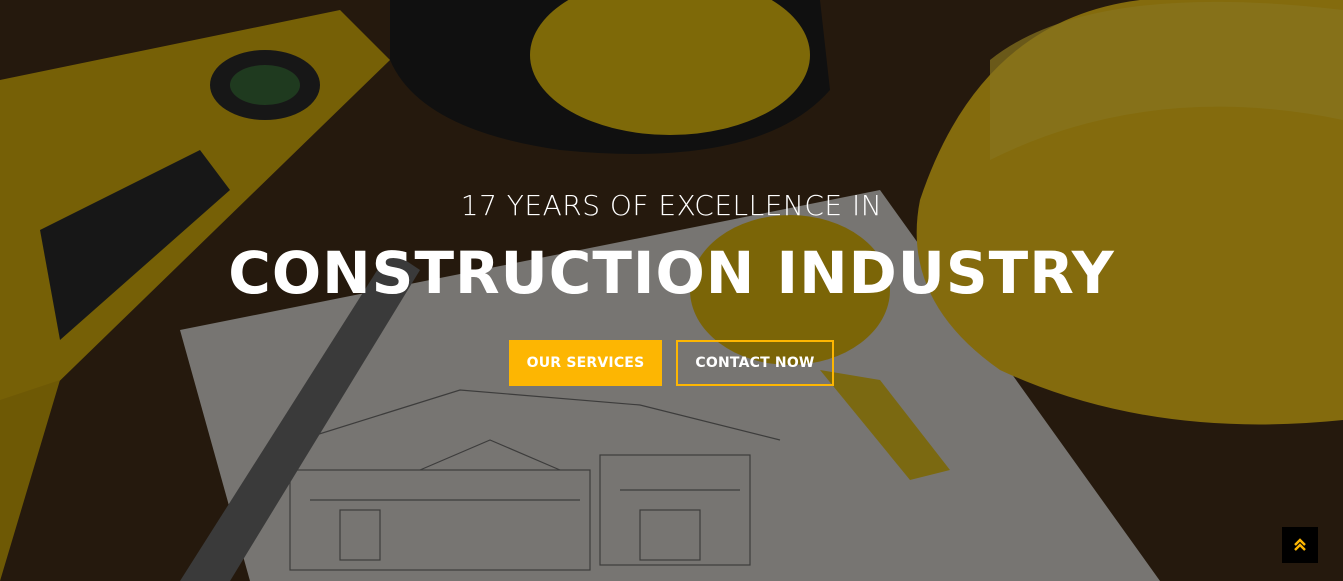 The width and height of the screenshot is (1343, 581). Describe the element at coordinates (671, 363) in the screenshot. I see `hero-buttons: OUR SERVICES CONTACT NOW` at that location.